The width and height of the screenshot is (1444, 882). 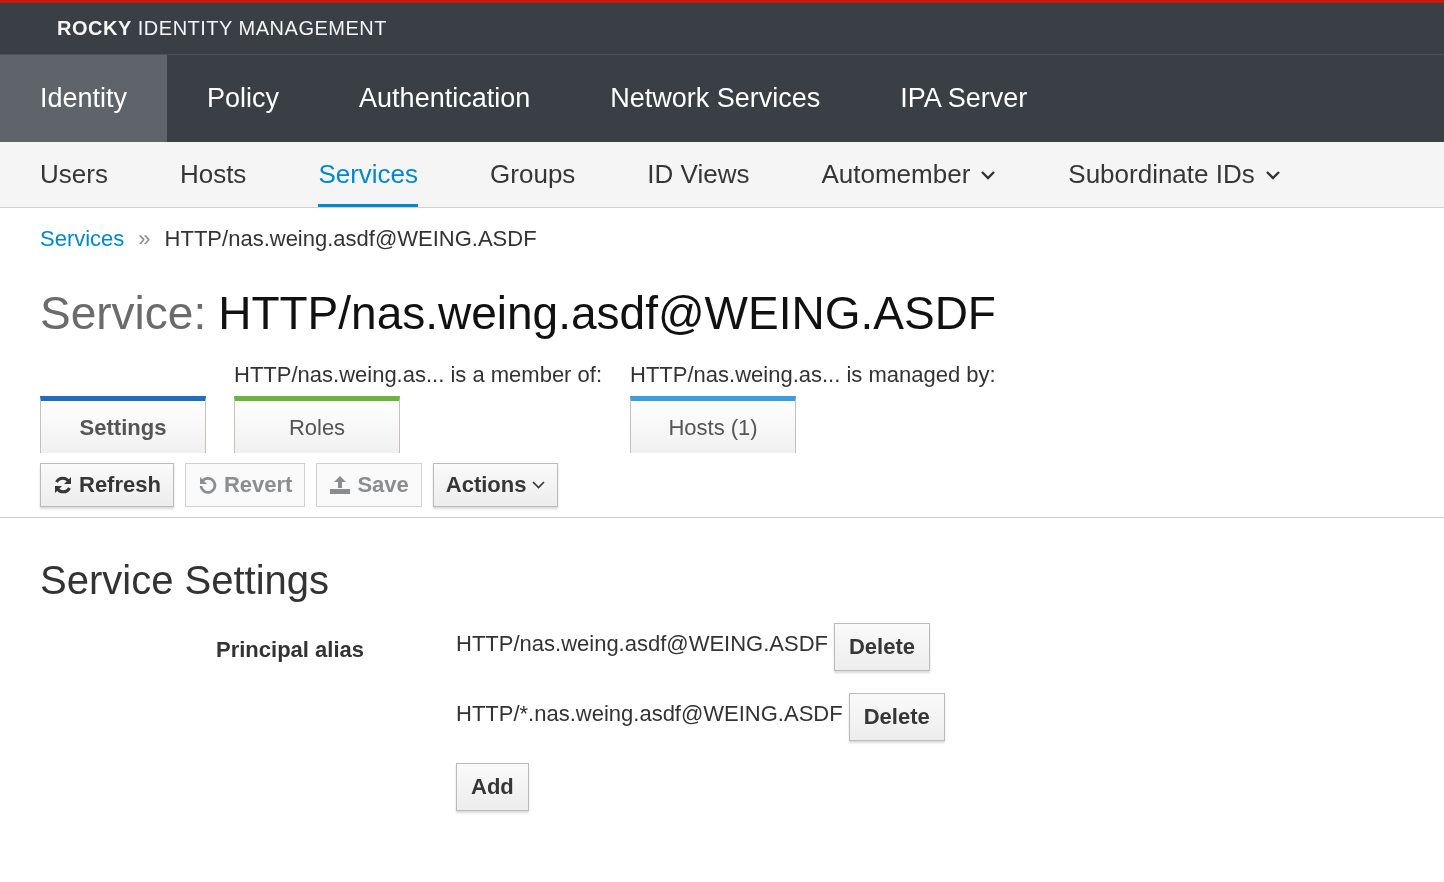 What do you see at coordinates (698, 174) in the screenshot?
I see `subnav-tab: ID Views` at bounding box center [698, 174].